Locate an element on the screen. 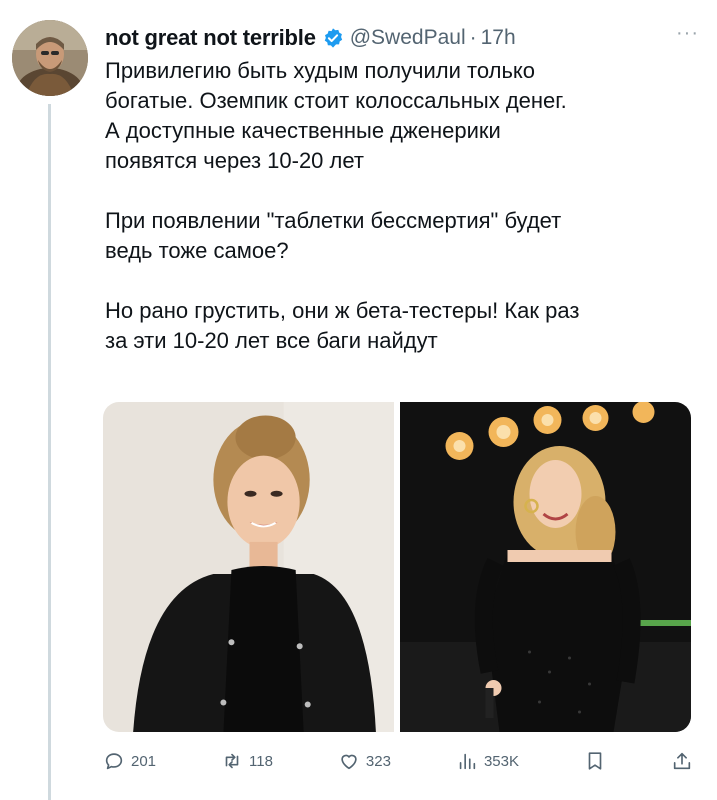 Image resolution: width=717 pixels, height=800 pixels. more-options-icon: ··· is located at coordinates (687, 33).